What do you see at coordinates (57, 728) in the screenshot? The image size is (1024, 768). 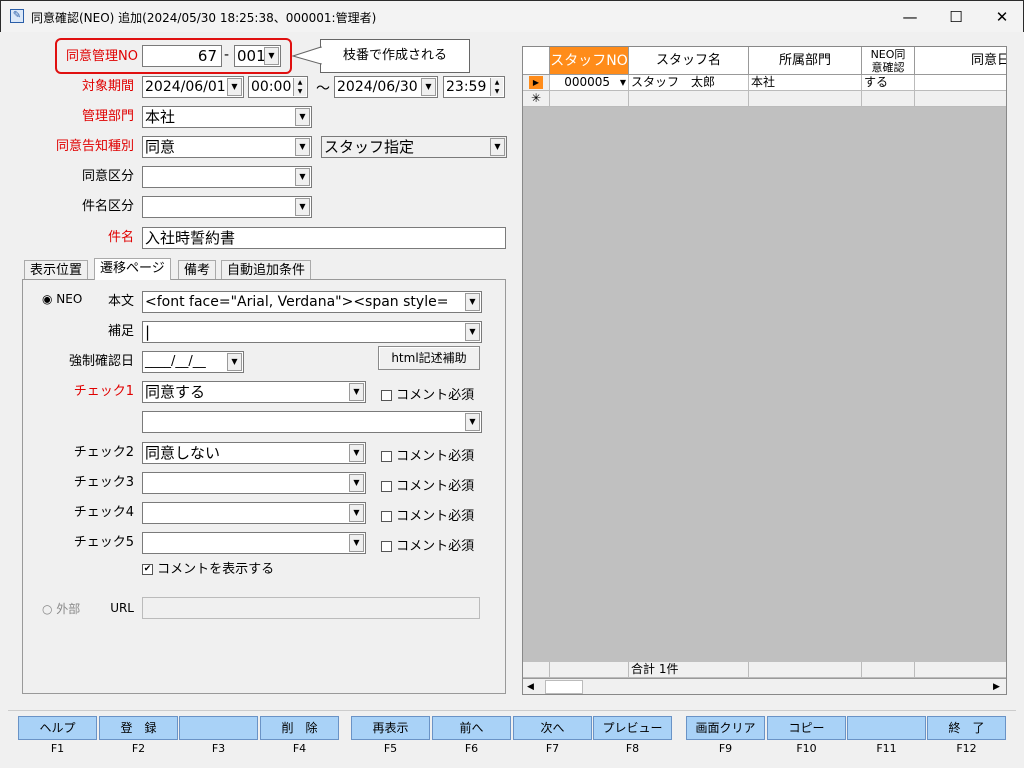 I see `fkey-help-button: ヘルプ` at bounding box center [57, 728].